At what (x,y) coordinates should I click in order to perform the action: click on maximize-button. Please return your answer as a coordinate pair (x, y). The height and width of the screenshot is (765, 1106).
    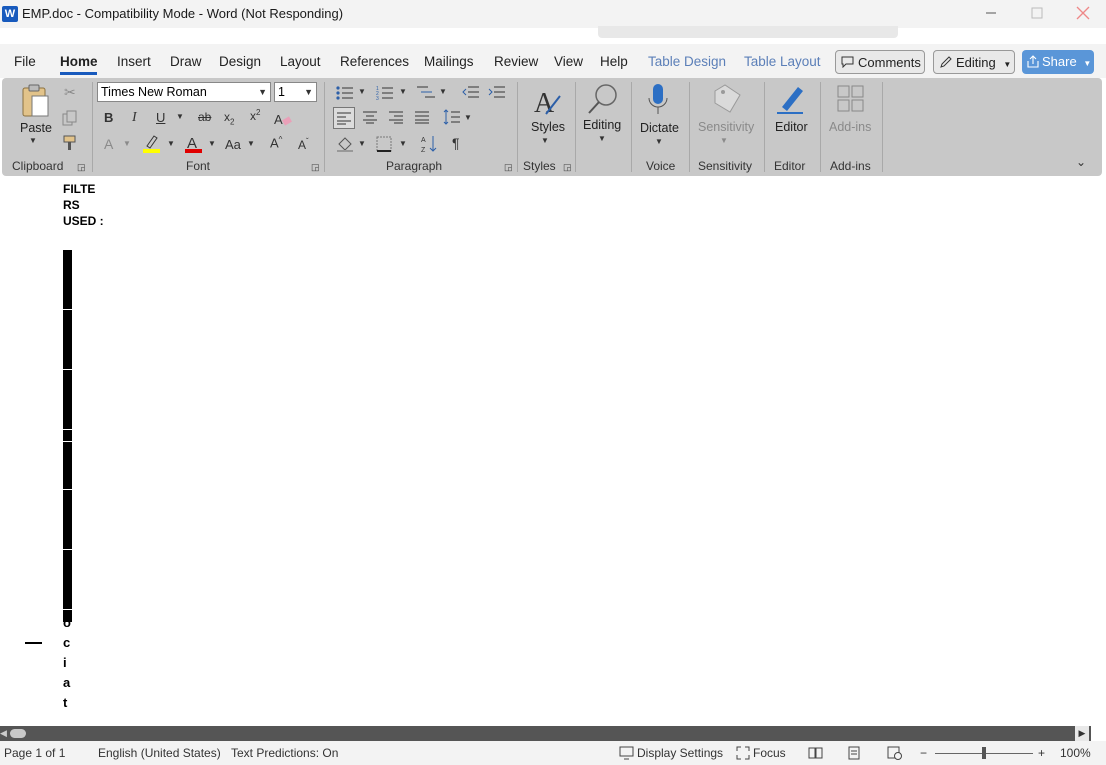
    Looking at the image, I should click on (1037, 14).